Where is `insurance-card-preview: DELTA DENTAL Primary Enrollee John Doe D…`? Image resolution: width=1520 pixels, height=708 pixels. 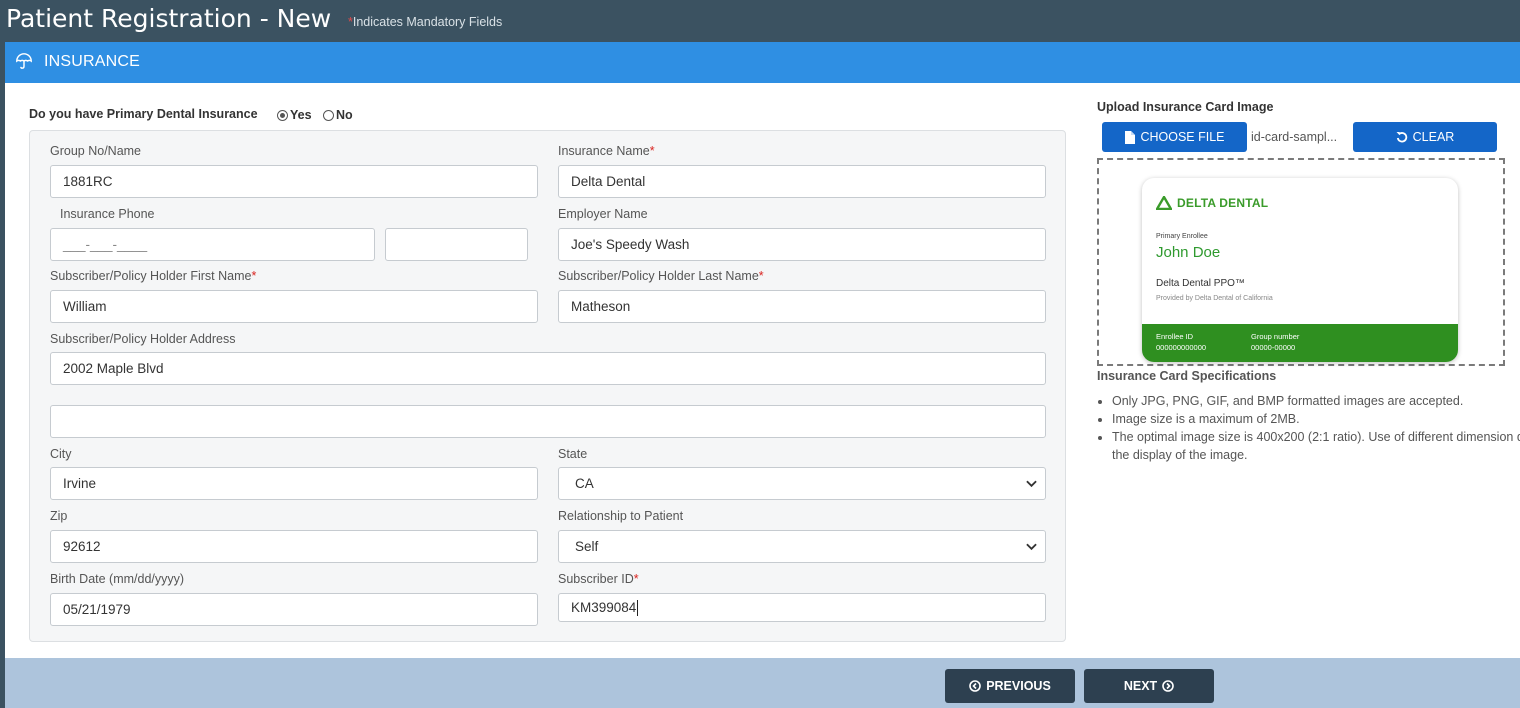
insurance-card-preview: DELTA DENTAL Primary Enrollee John Doe D… is located at coordinates (1300, 270).